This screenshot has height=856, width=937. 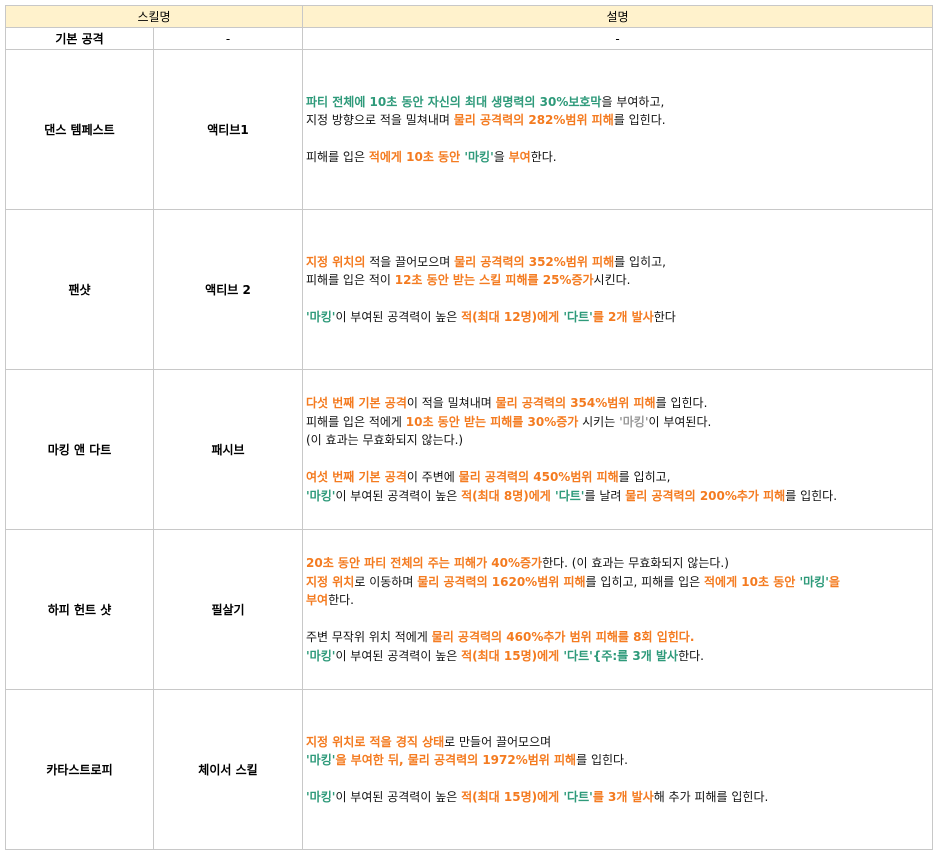 I want to click on description-text: 적을 끌어모으며, so click(x=410, y=261).